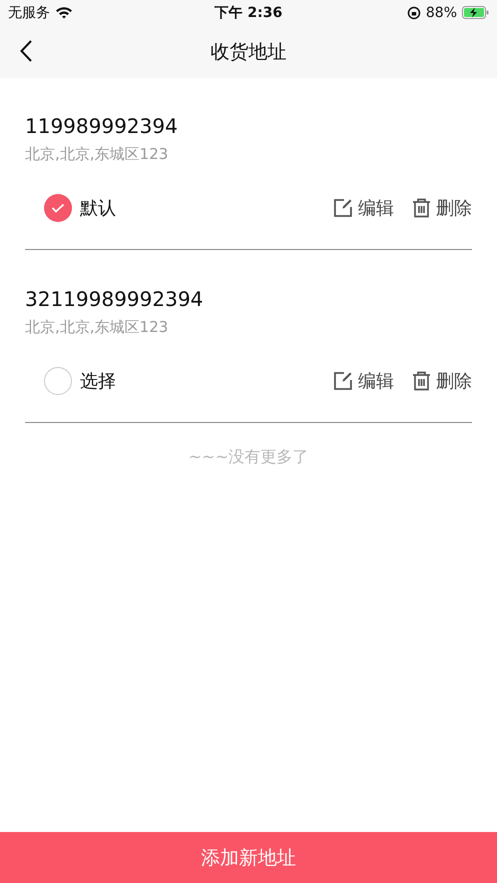 Image resolution: width=497 pixels, height=883 pixels. I want to click on phone-number: 119989992394, so click(102, 126).